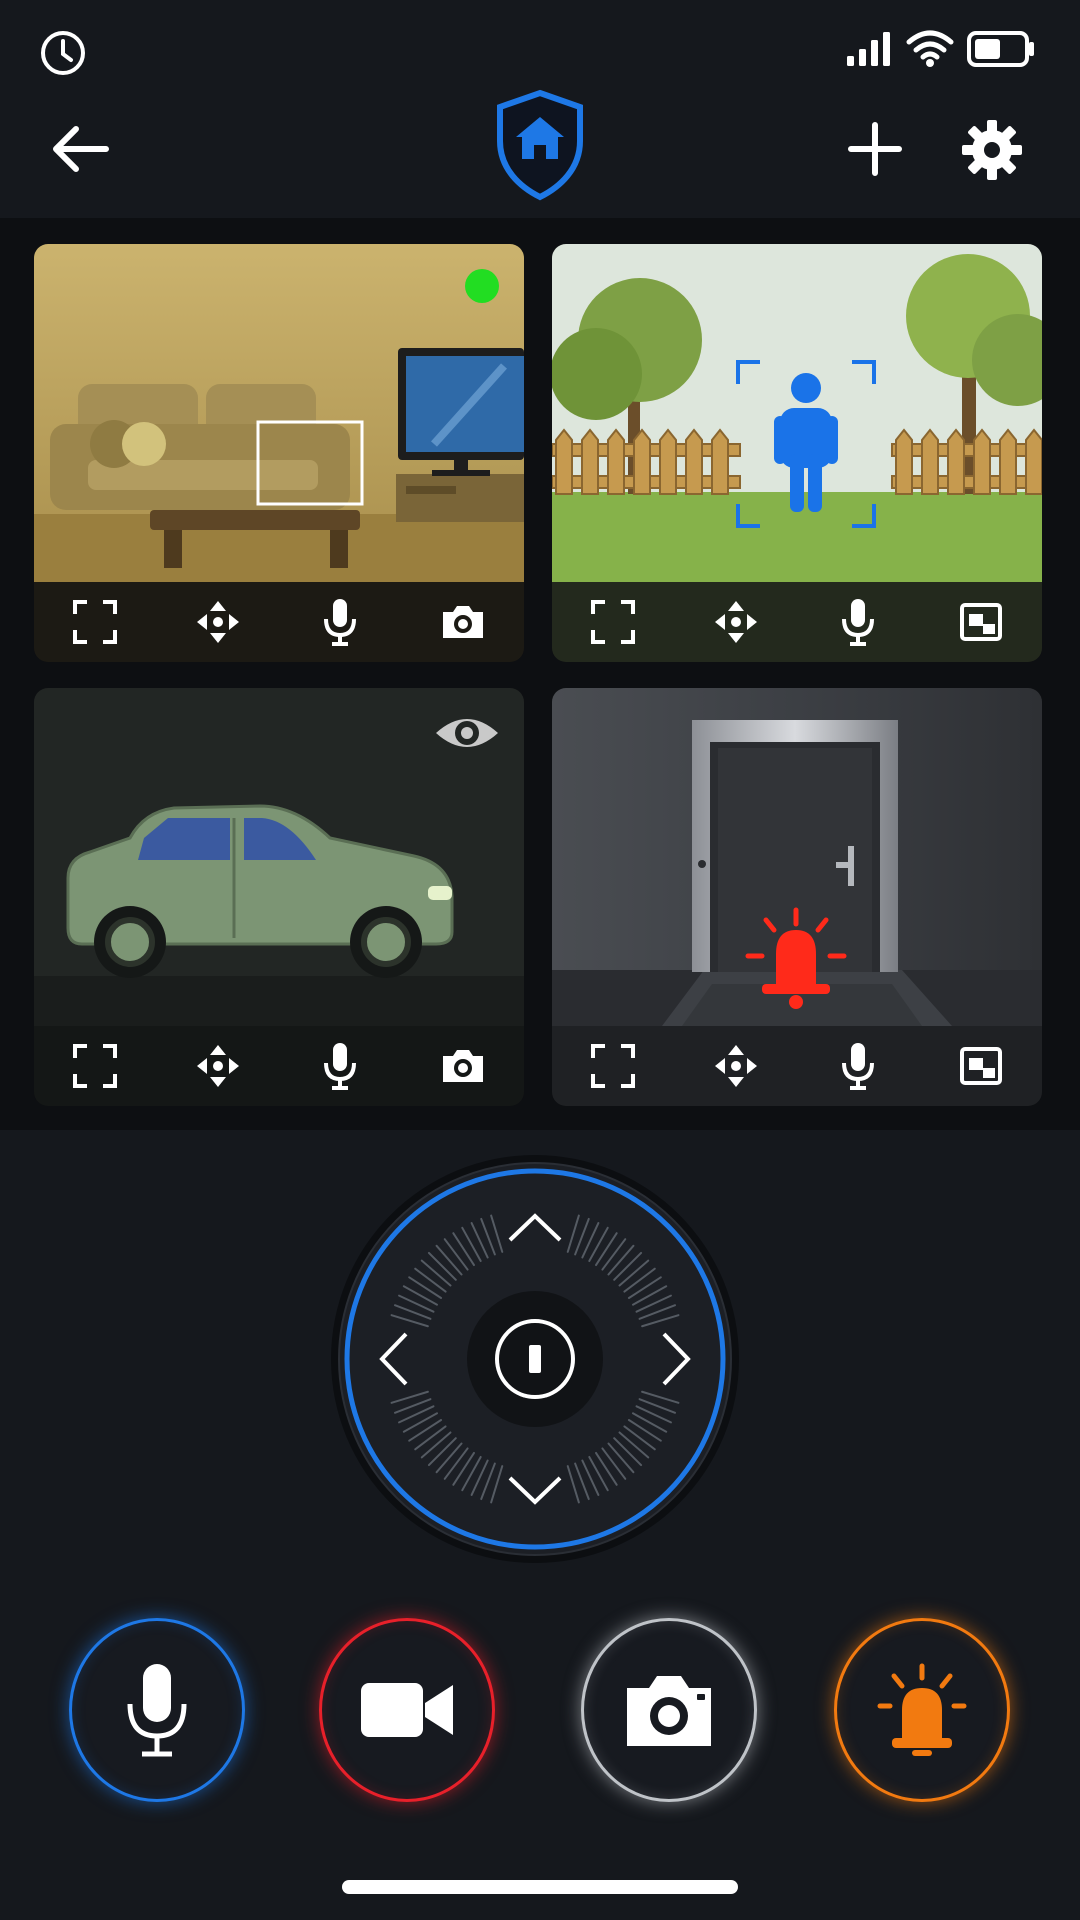 Image resolution: width=1080 pixels, height=1920 pixels. I want to click on signal-icon, so click(870, 48).